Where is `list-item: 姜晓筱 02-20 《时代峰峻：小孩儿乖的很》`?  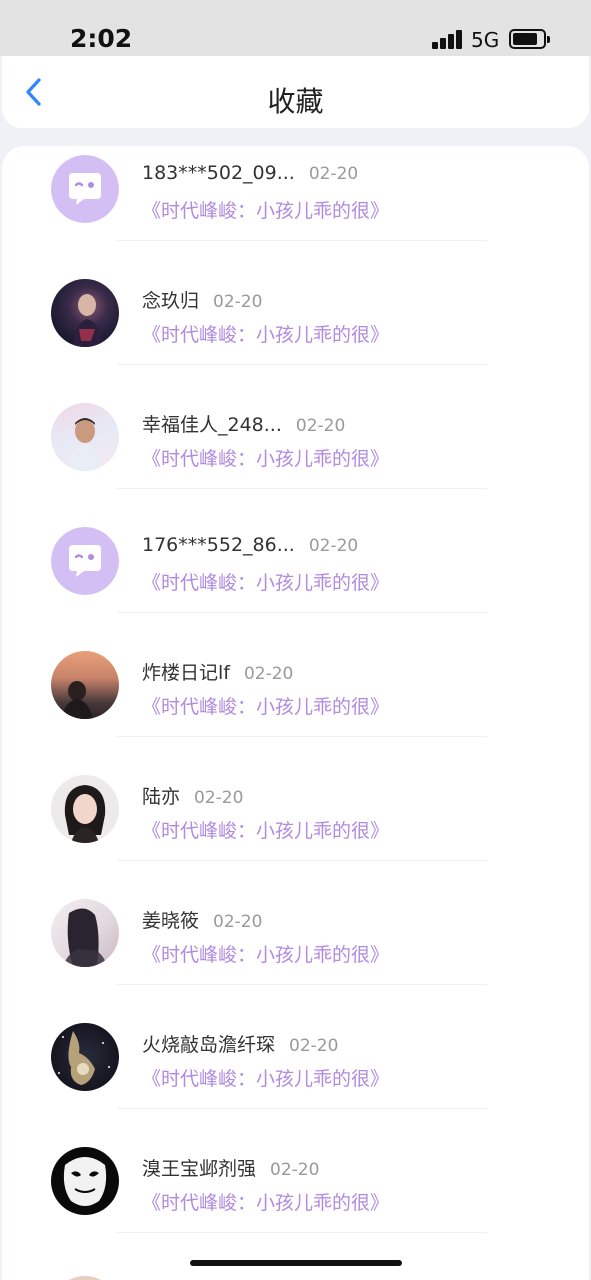
list-item: 姜晓筱 02-20 《时代峰峻：小孩儿乖的很》 is located at coordinates (295, 952).